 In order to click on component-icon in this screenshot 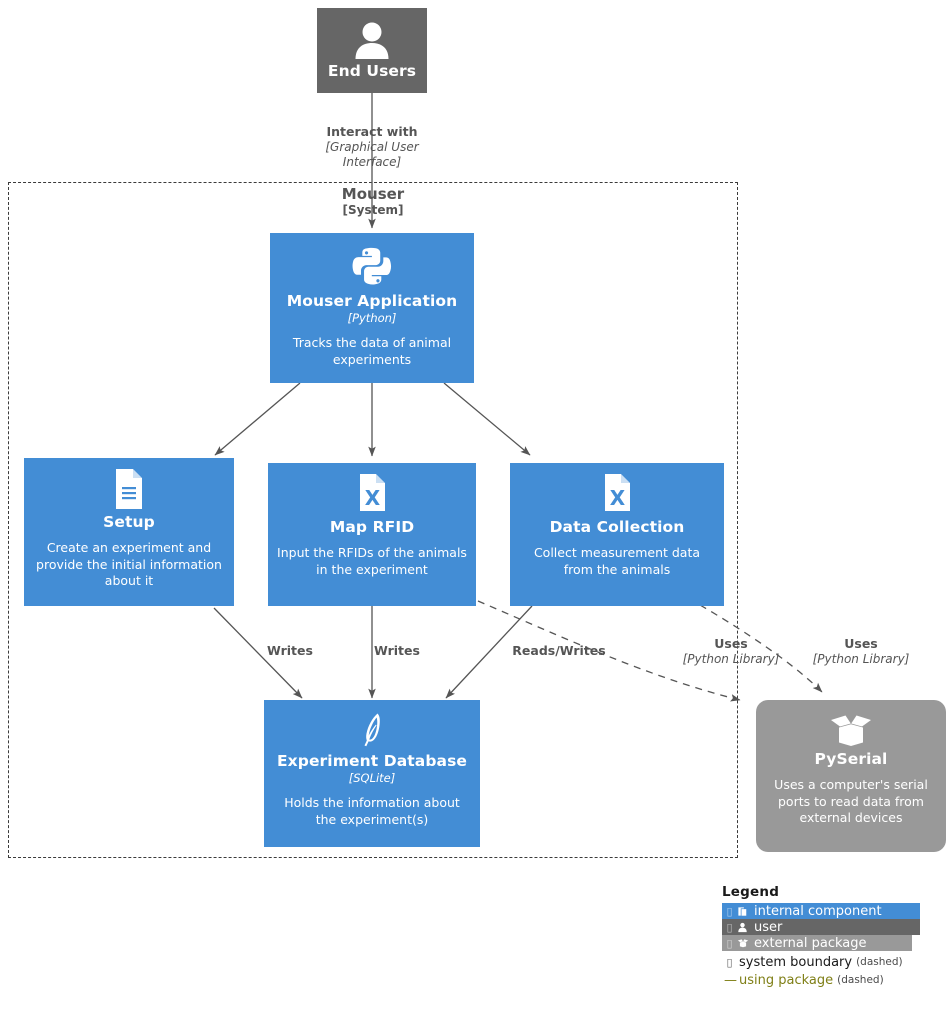, I will do `click(742, 911)`.